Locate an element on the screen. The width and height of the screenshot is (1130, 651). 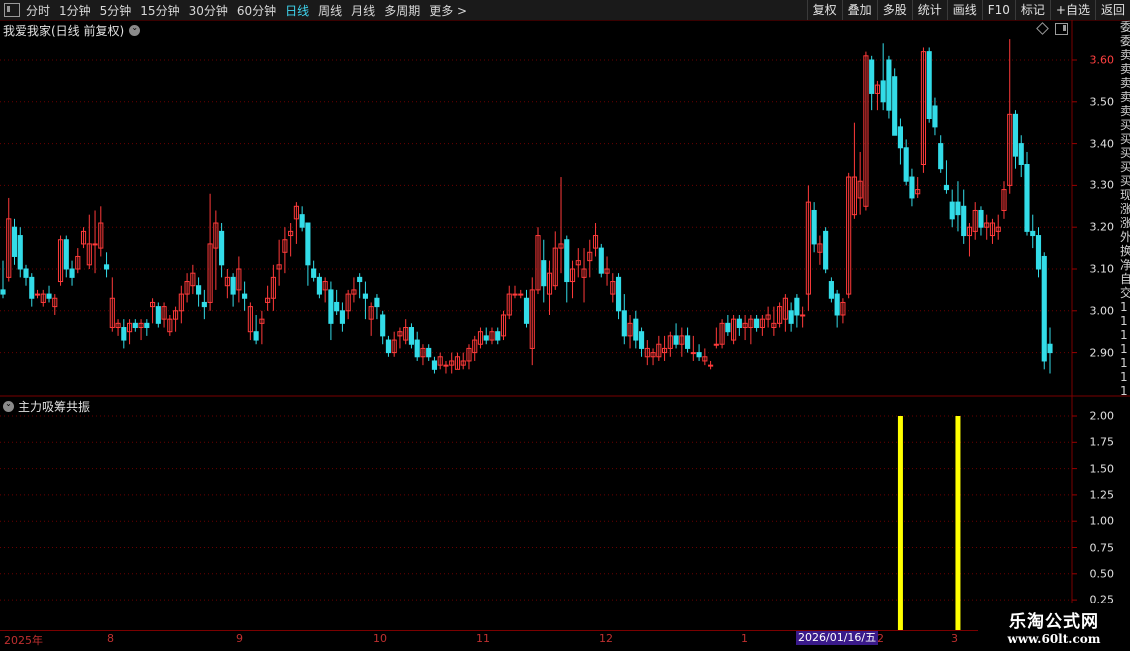
watermark-url: www.60lt.com is located at coordinates (1054, 639).